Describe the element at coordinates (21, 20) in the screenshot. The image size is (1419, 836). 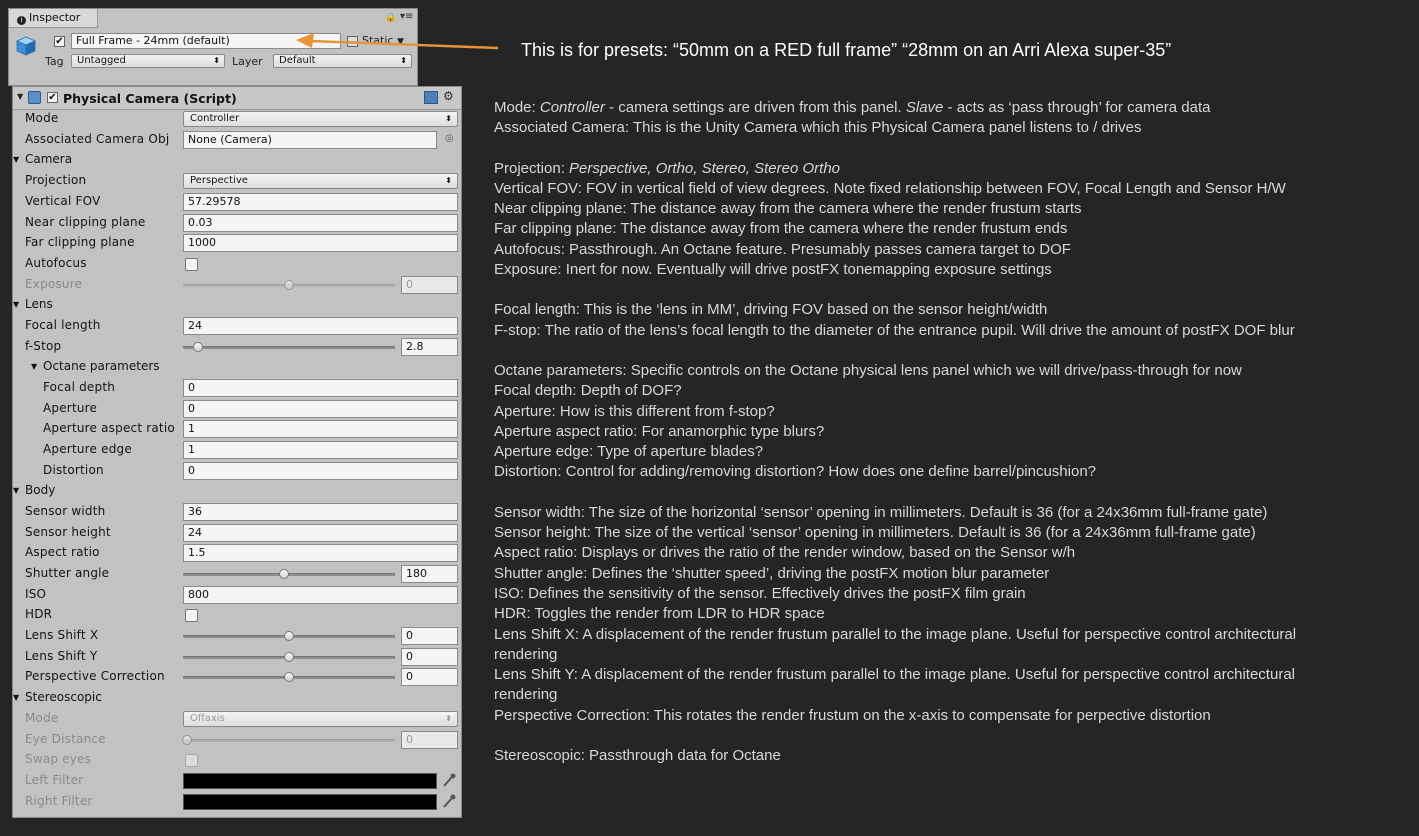
I see `info-icon: i` at that location.